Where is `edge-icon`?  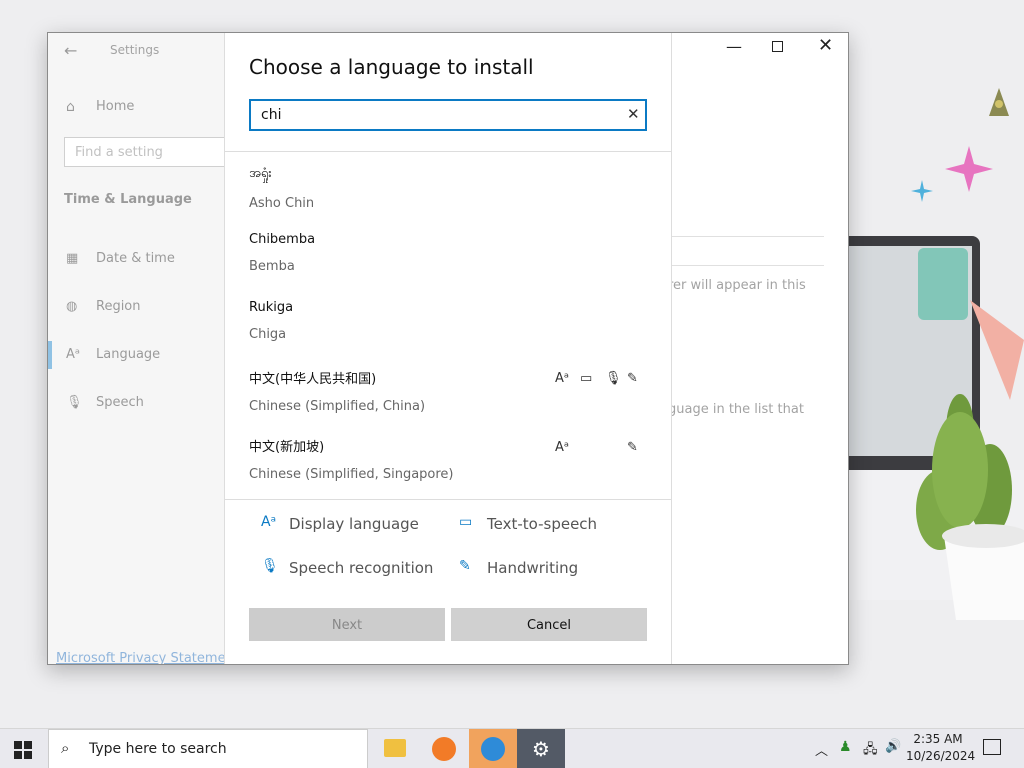
edge-icon is located at coordinates (493, 749).